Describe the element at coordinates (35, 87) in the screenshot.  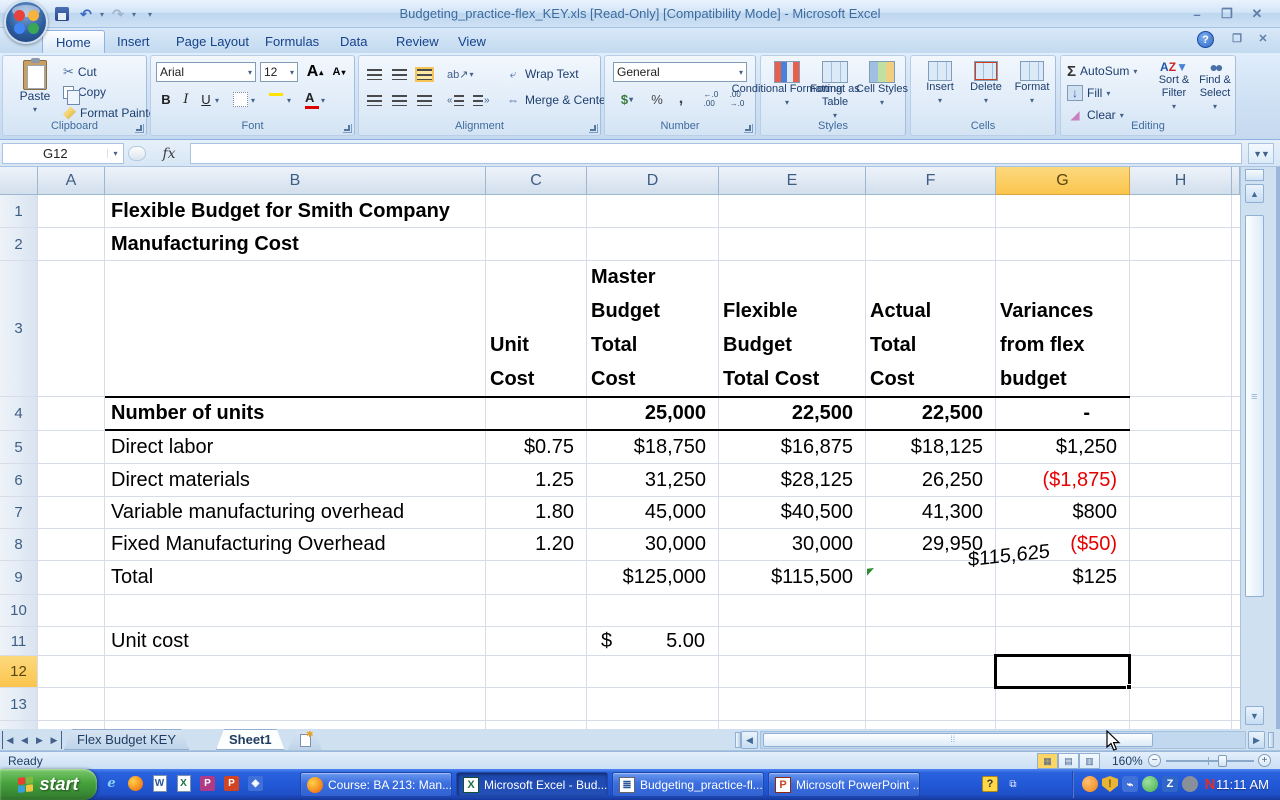
I see `paste-button: Paste ▾` at that location.